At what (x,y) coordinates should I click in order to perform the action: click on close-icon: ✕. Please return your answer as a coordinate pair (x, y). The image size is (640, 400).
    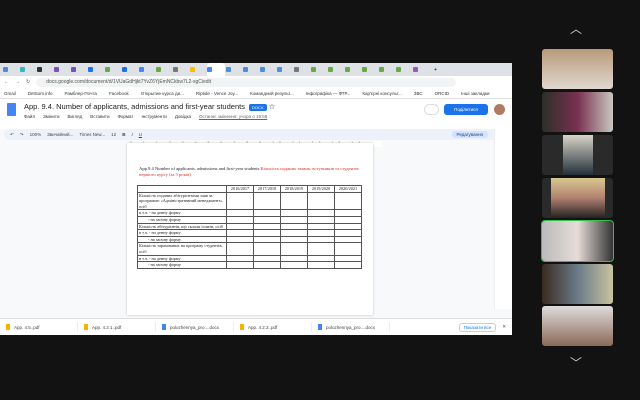
    Looking at the image, I should click on (504, 327).